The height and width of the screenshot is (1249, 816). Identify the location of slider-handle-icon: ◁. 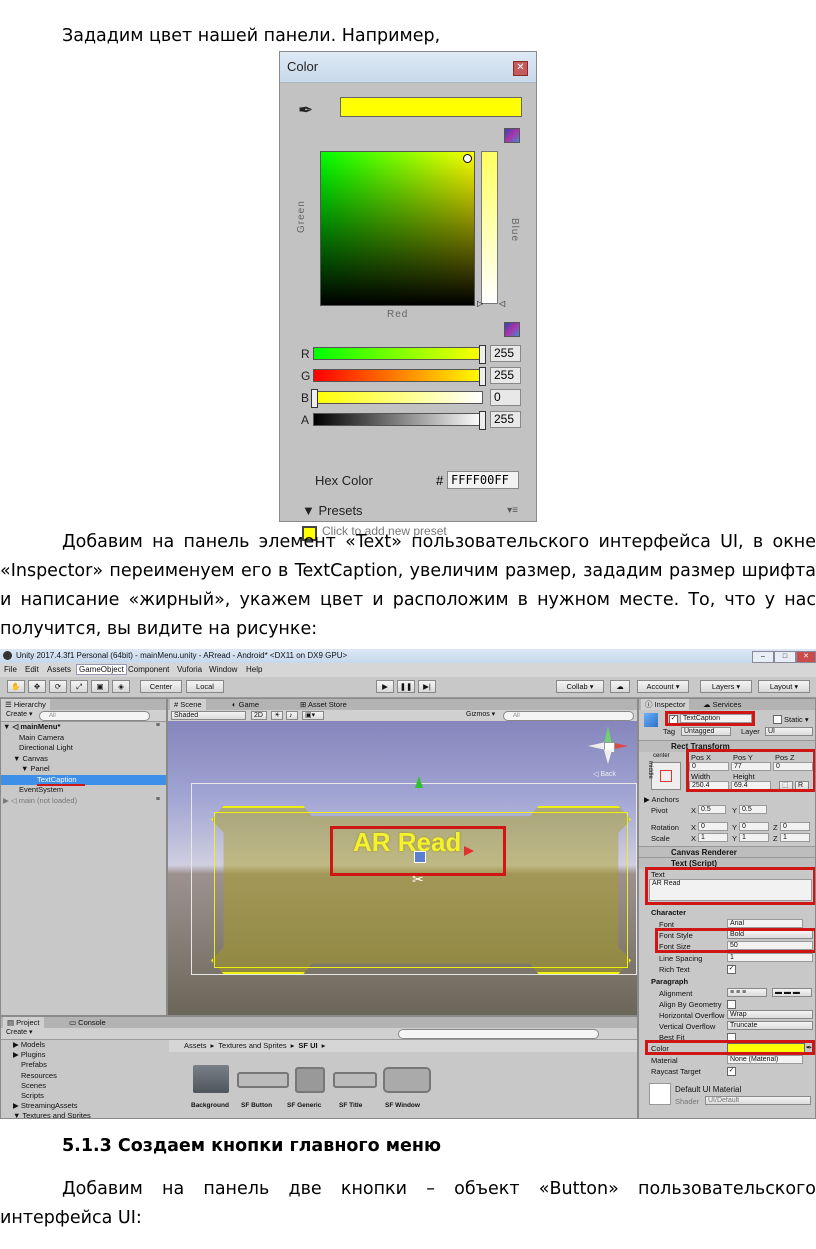
(502, 303).